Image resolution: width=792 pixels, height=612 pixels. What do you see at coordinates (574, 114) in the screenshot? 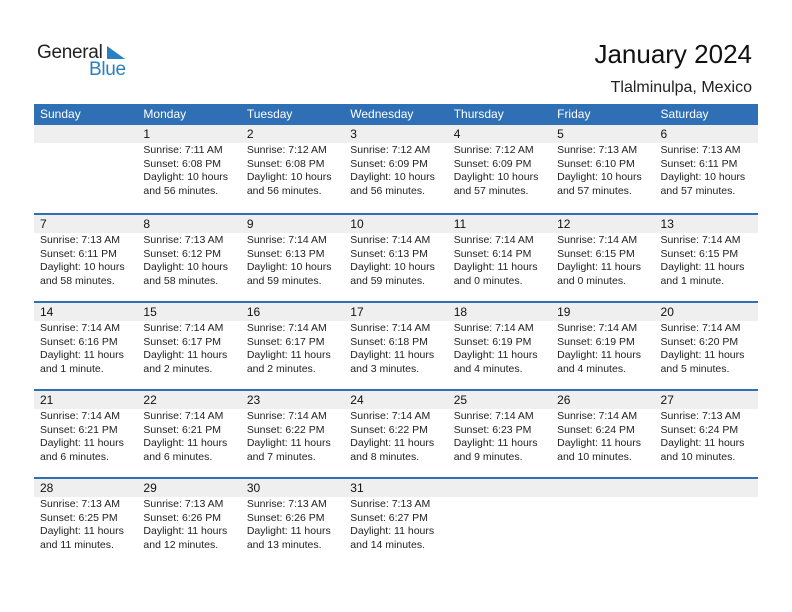
I see `weekday-header: Friday` at bounding box center [574, 114].